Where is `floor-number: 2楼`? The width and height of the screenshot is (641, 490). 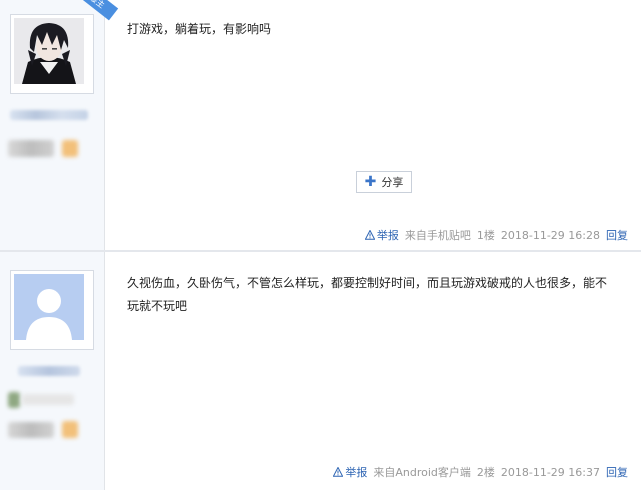
floor-number: 2楼 is located at coordinates (485, 472).